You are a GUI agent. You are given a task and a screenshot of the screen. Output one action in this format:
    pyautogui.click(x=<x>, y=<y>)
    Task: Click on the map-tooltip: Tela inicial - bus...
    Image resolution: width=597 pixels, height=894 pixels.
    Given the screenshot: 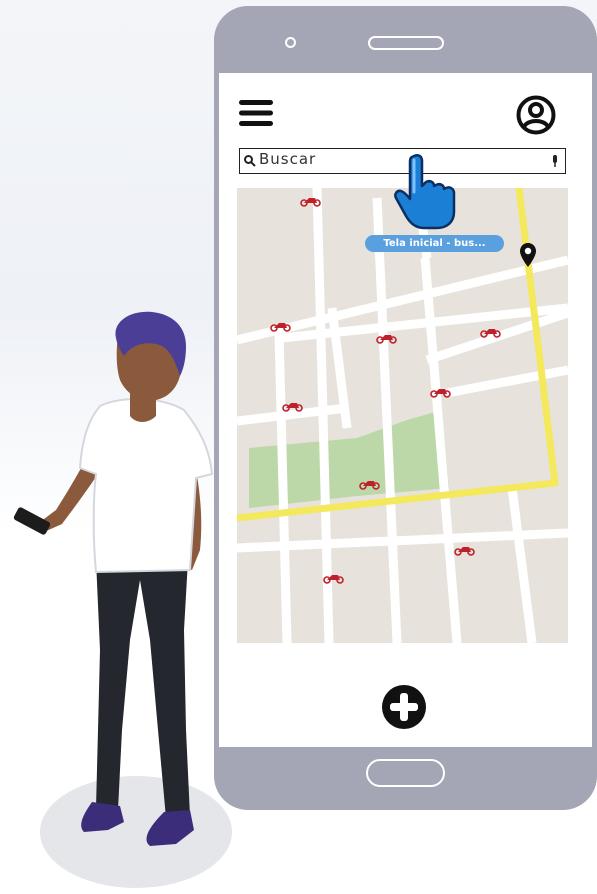 What is the action you would take?
    pyautogui.click(x=434, y=243)
    